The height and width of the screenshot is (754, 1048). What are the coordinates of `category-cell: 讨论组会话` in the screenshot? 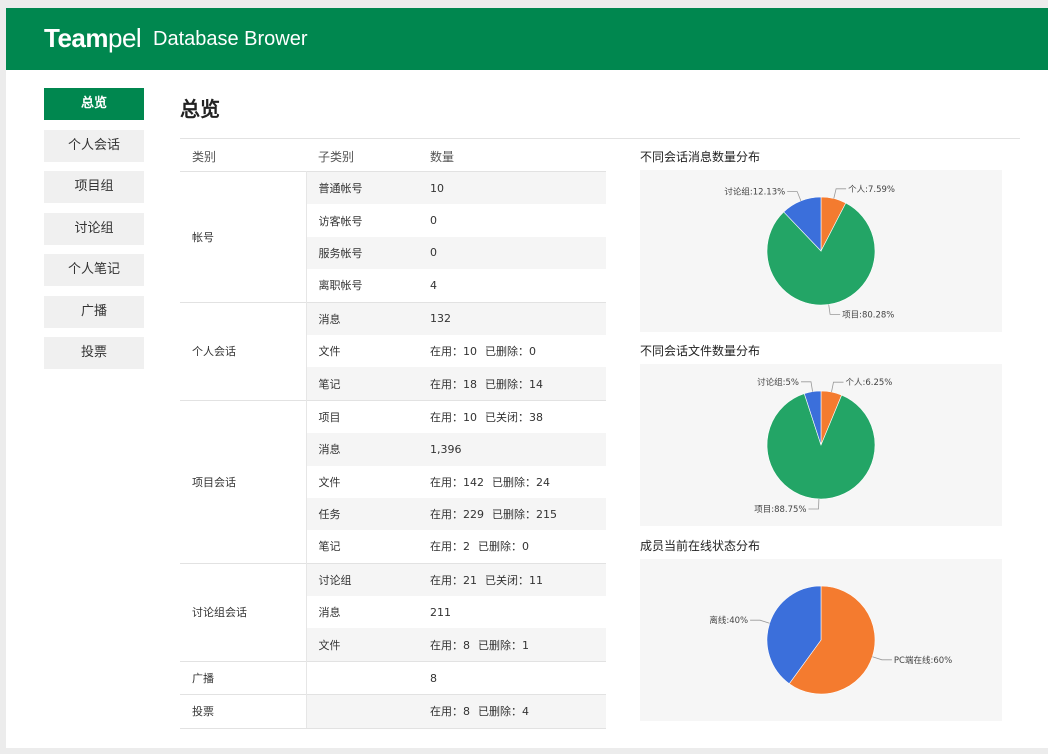 It's located at (243, 612).